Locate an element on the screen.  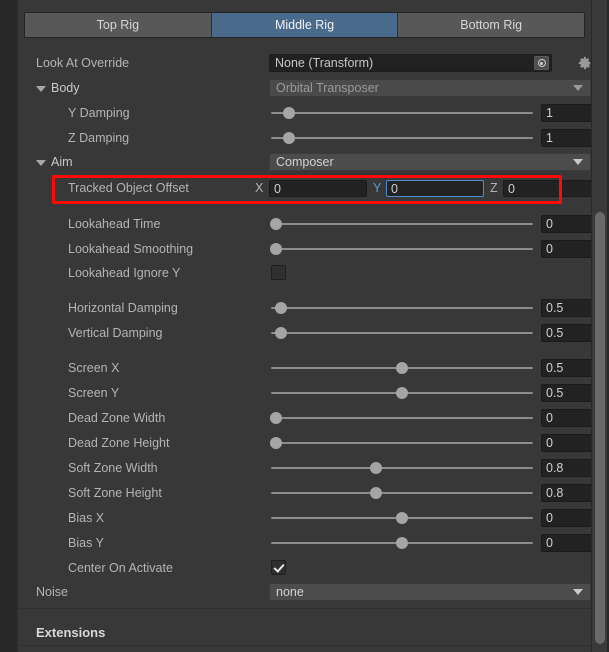
dead-zone-height-input: 0 is located at coordinates (566, 443).